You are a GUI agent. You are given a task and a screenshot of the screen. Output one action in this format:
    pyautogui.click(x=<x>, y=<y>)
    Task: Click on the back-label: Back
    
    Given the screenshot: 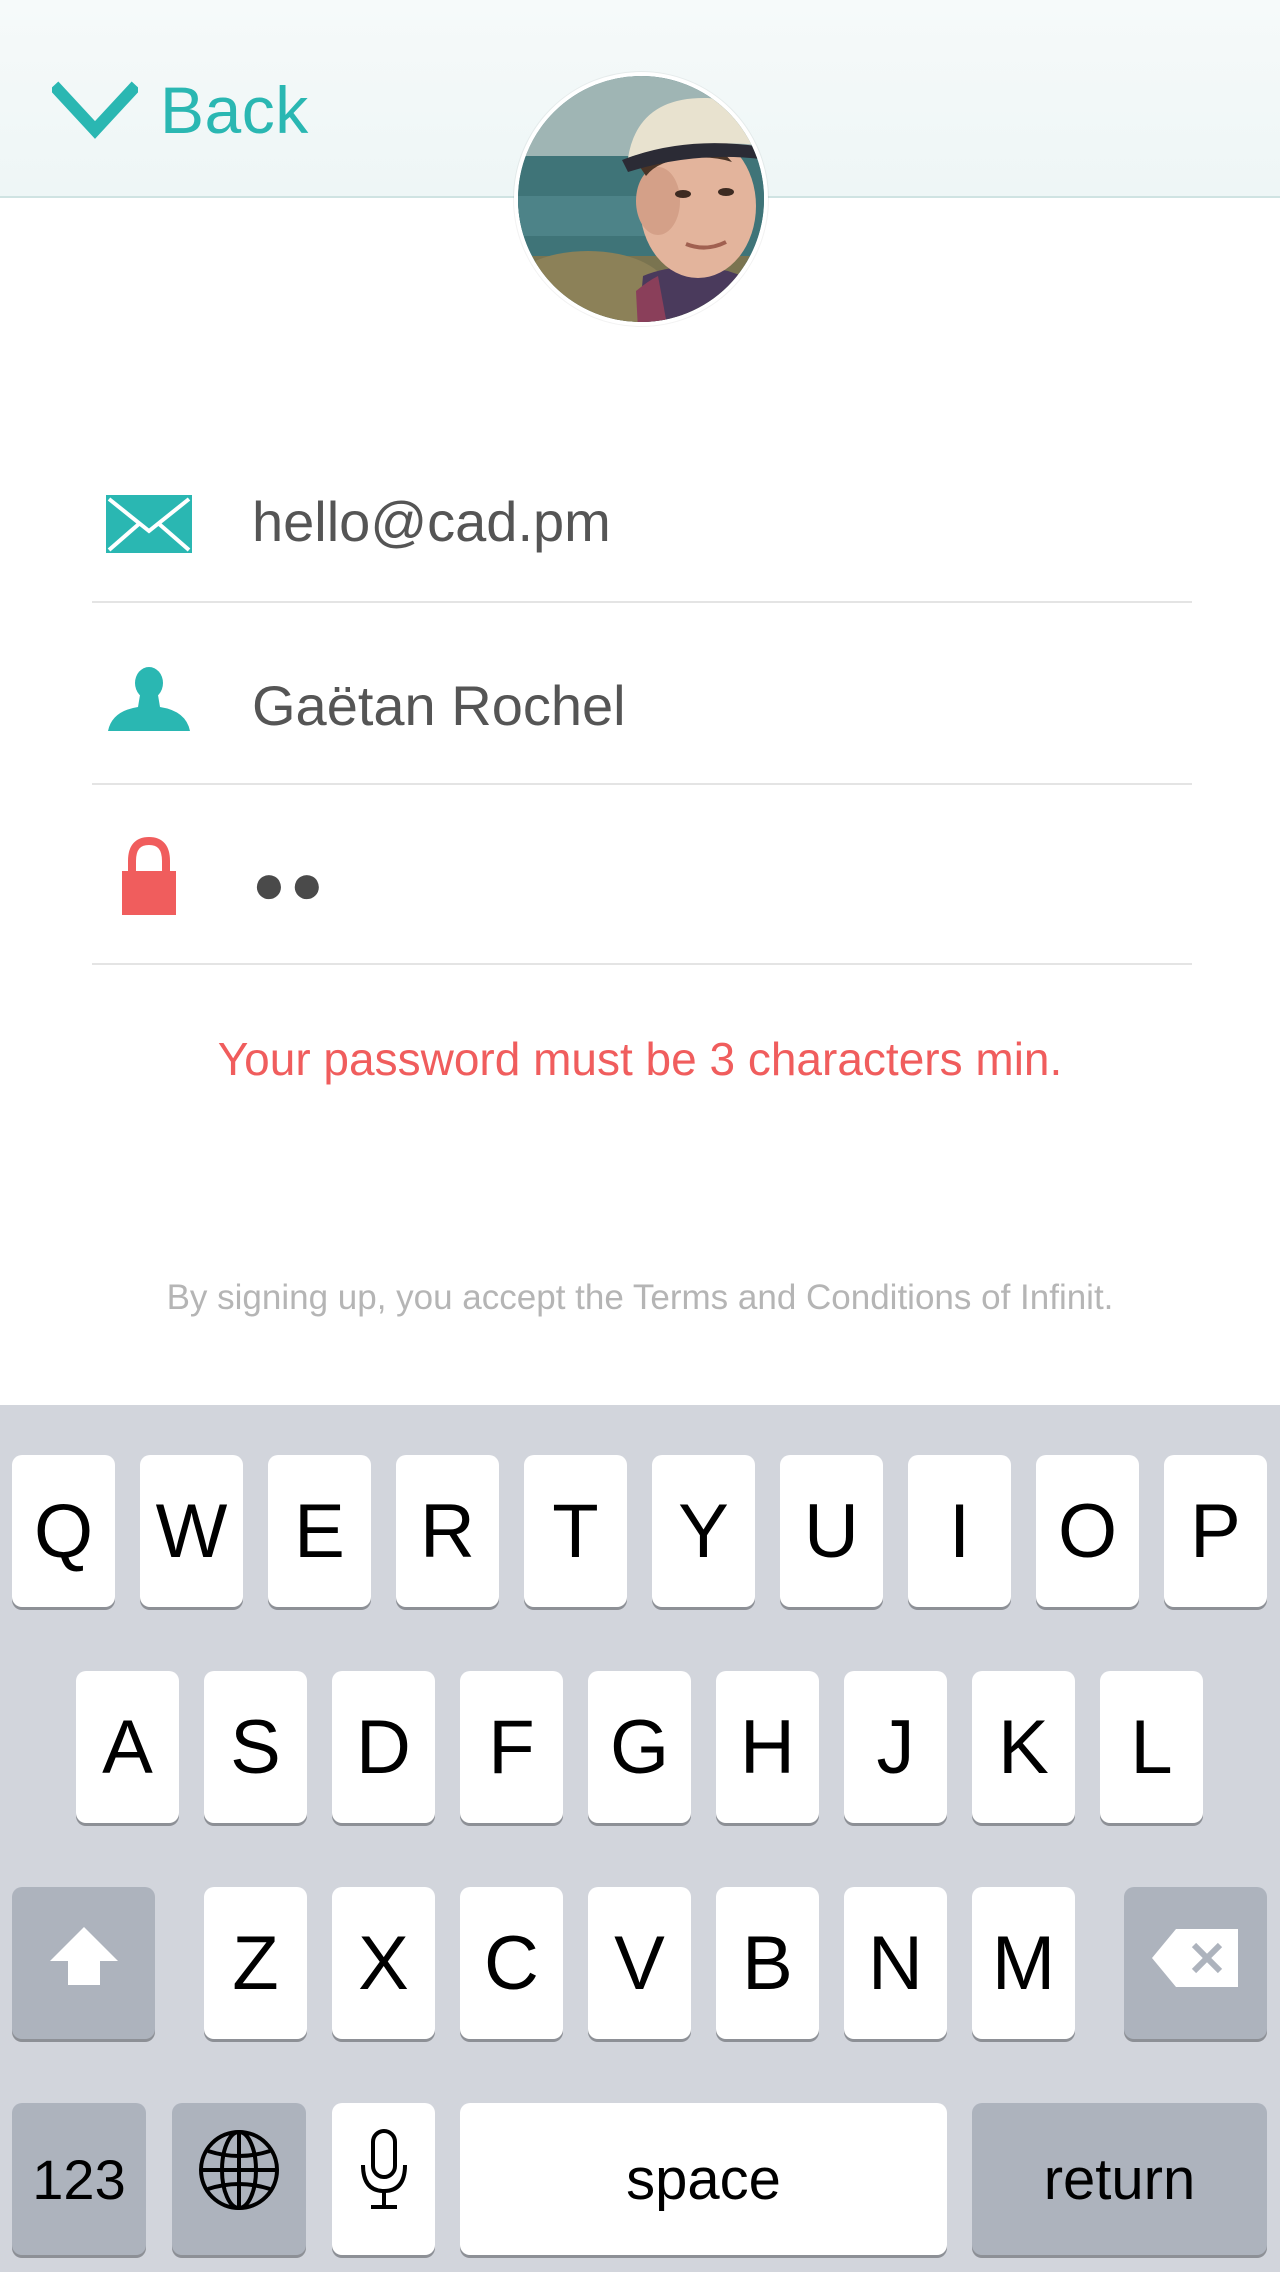 What is the action you would take?
    pyautogui.click(x=234, y=110)
    